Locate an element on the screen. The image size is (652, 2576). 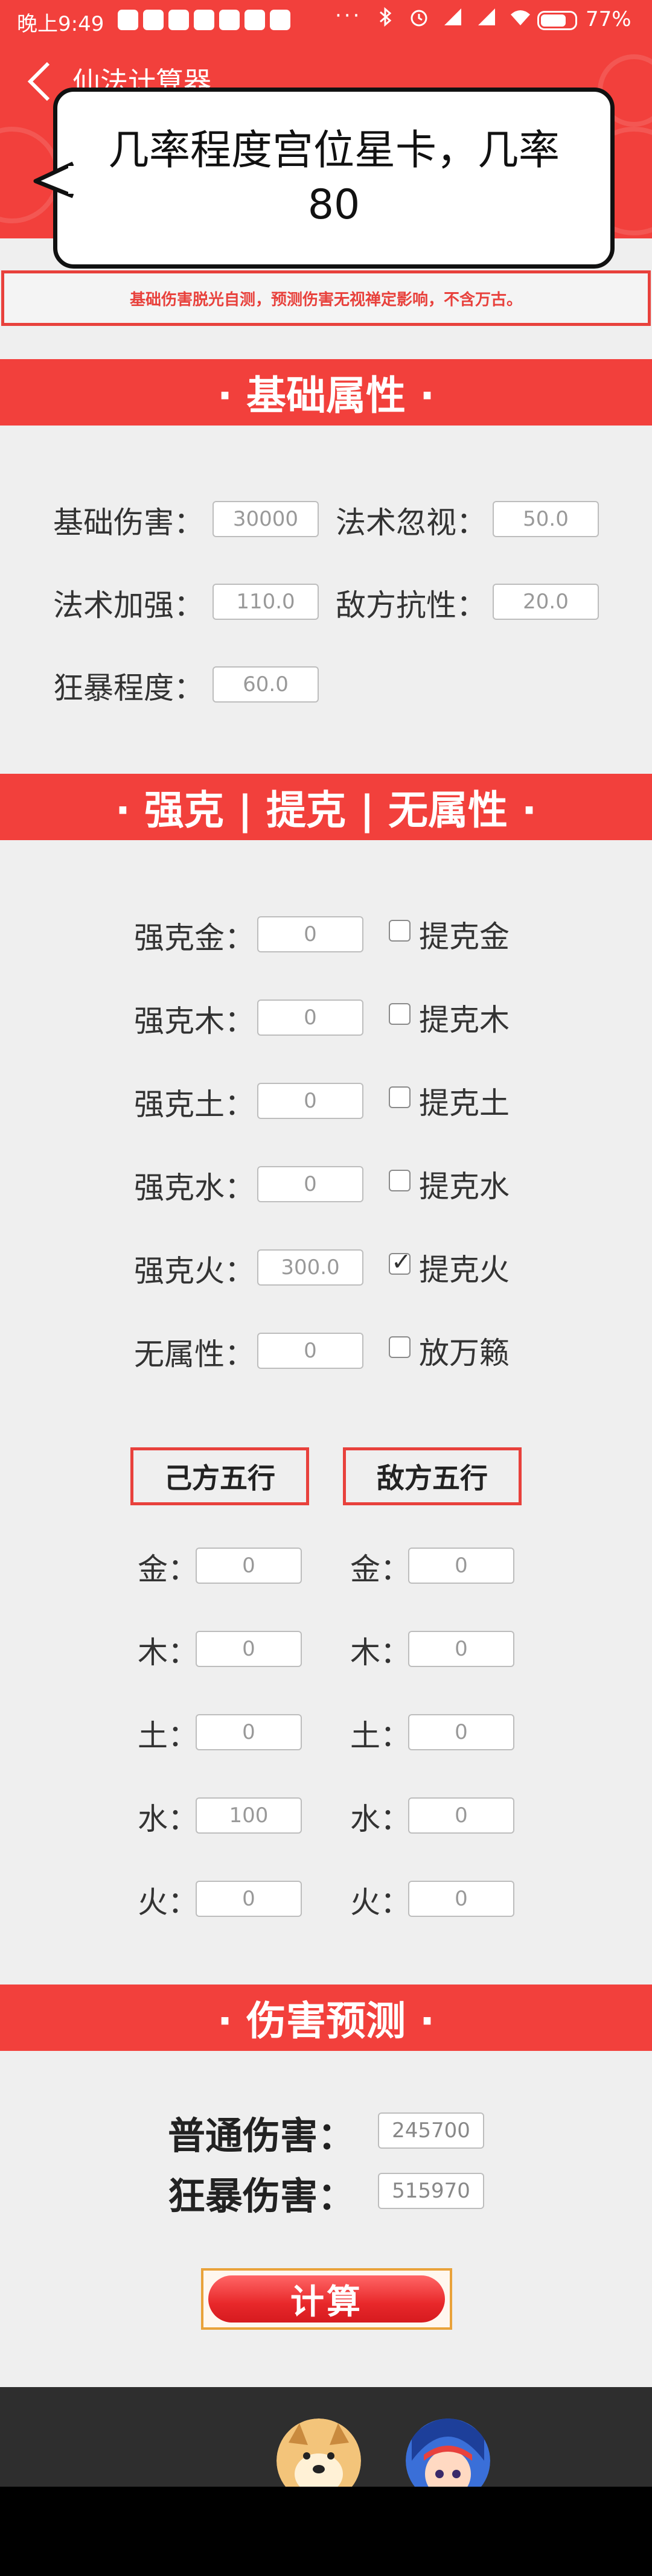
restrain-label: 强克木： is located at coordinates (195, 1021).